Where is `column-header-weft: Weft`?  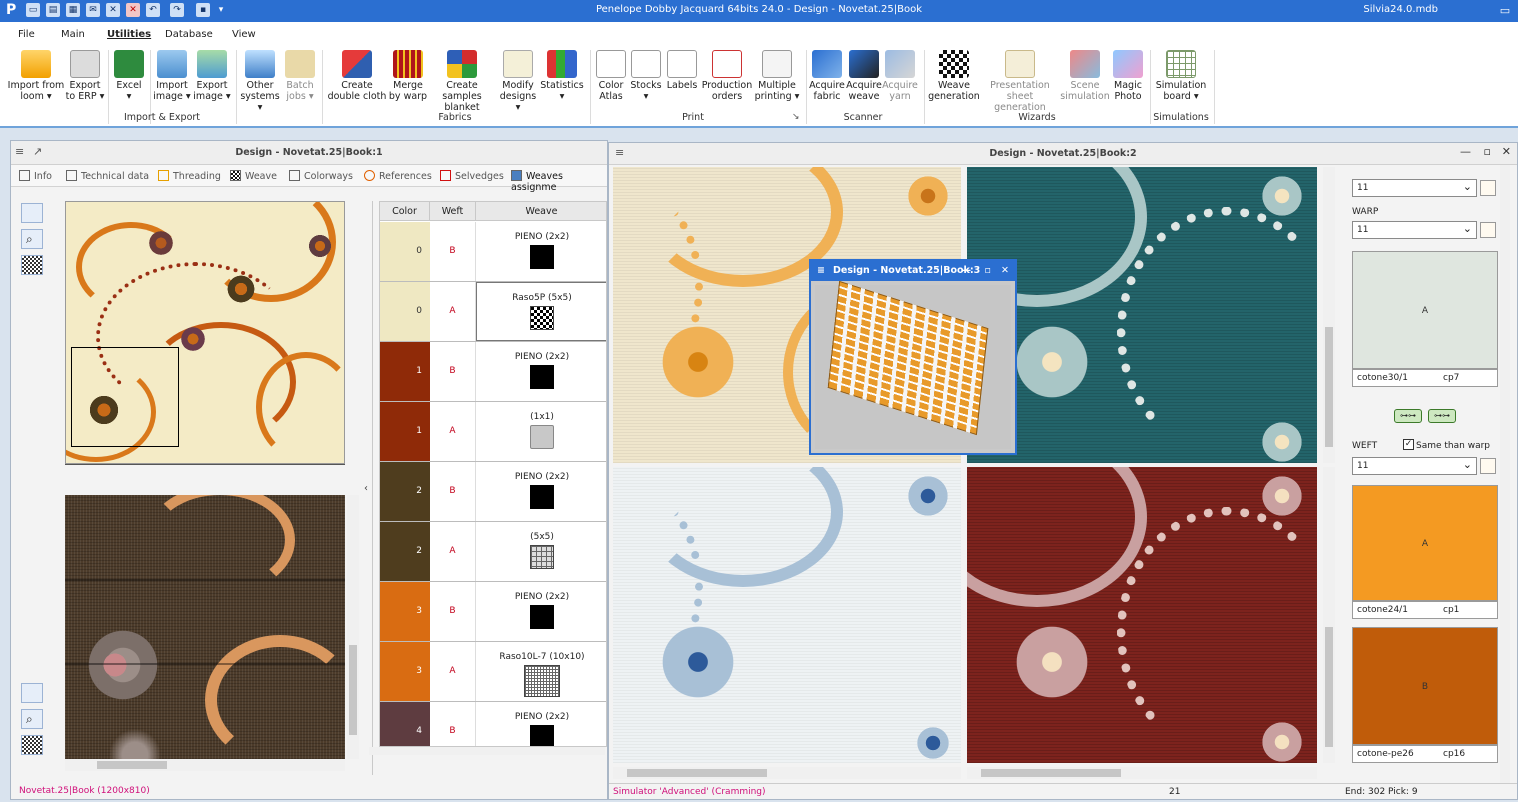
column-header-weft: Weft is located at coordinates (453, 211).